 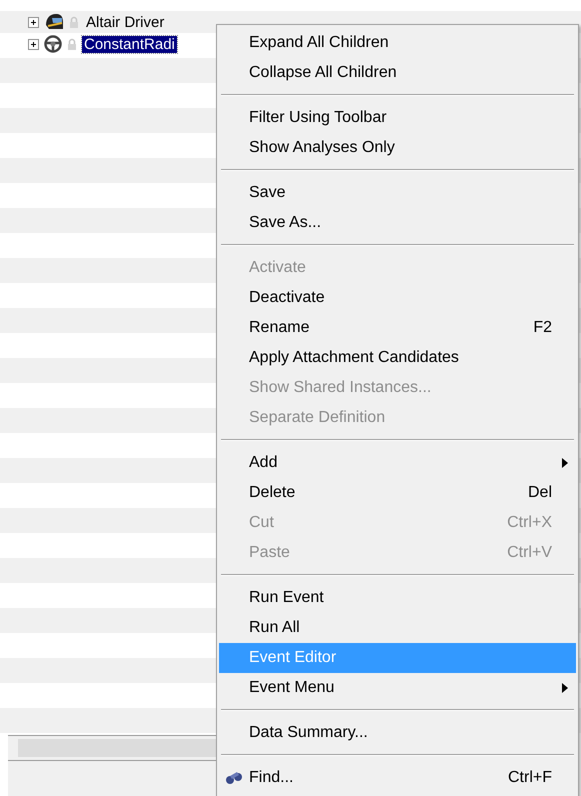 What do you see at coordinates (234, 778) in the screenshot?
I see `binoculars-icon` at bounding box center [234, 778].